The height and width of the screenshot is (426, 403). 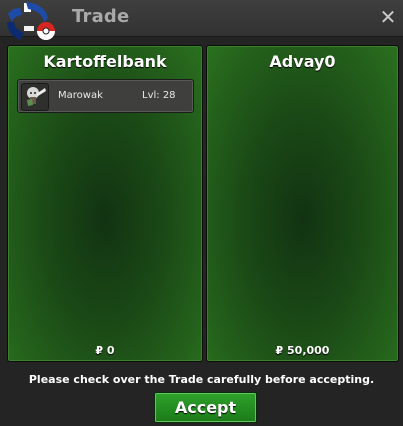 What do you see at coordinates (388, 17) in the screenshot?
I see `close-icon: ✕` at bounding box center [388, 17].